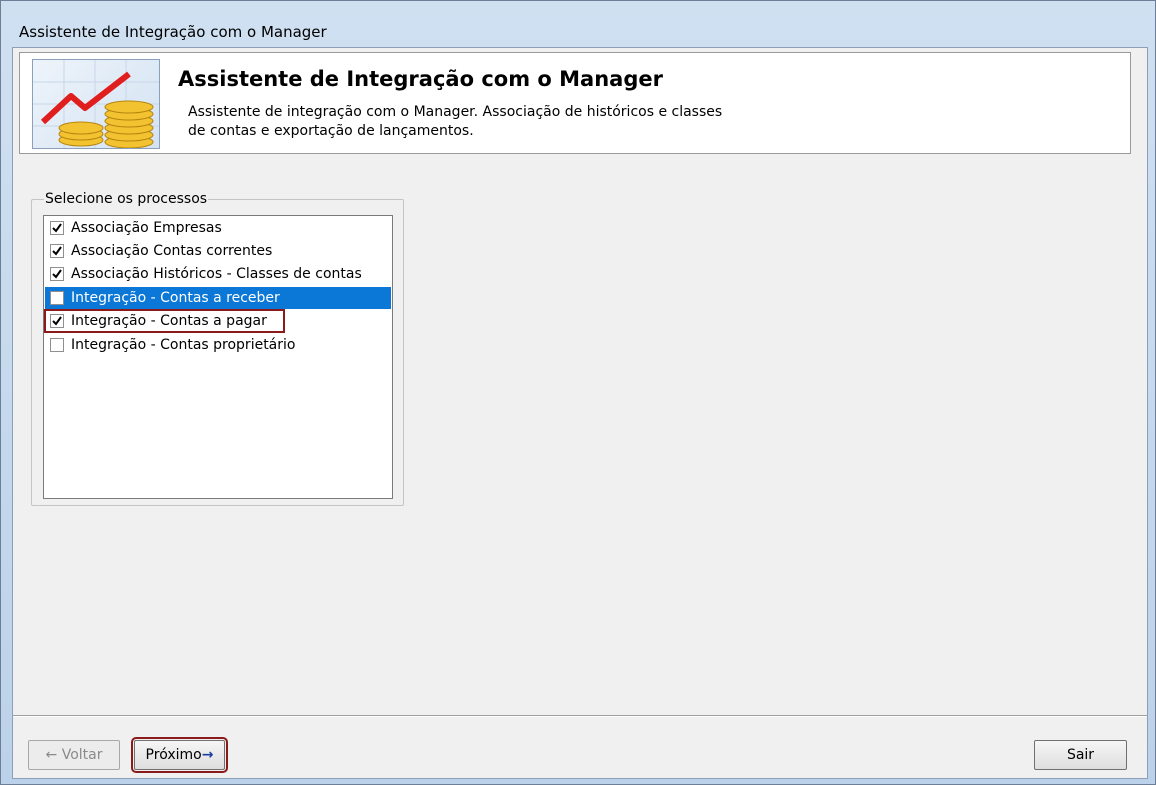 Image resolution: width=1156 pixels, height=785 pixels. I want to click on process-item-associacao-empresas: Associação Empresas, so click(218, 228).